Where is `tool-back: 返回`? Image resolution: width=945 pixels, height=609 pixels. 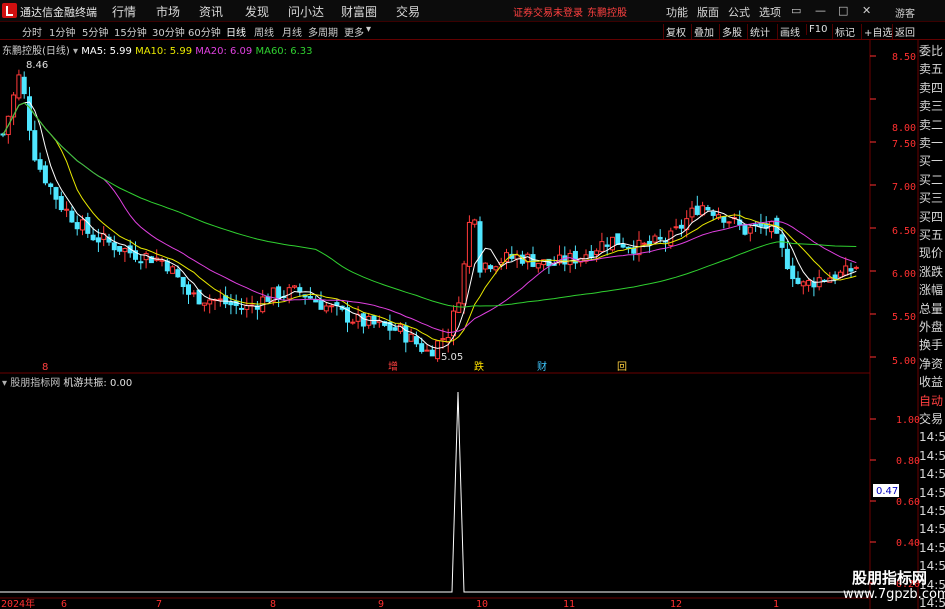
tool-back: 返回 is located at coordinates (904, 31).